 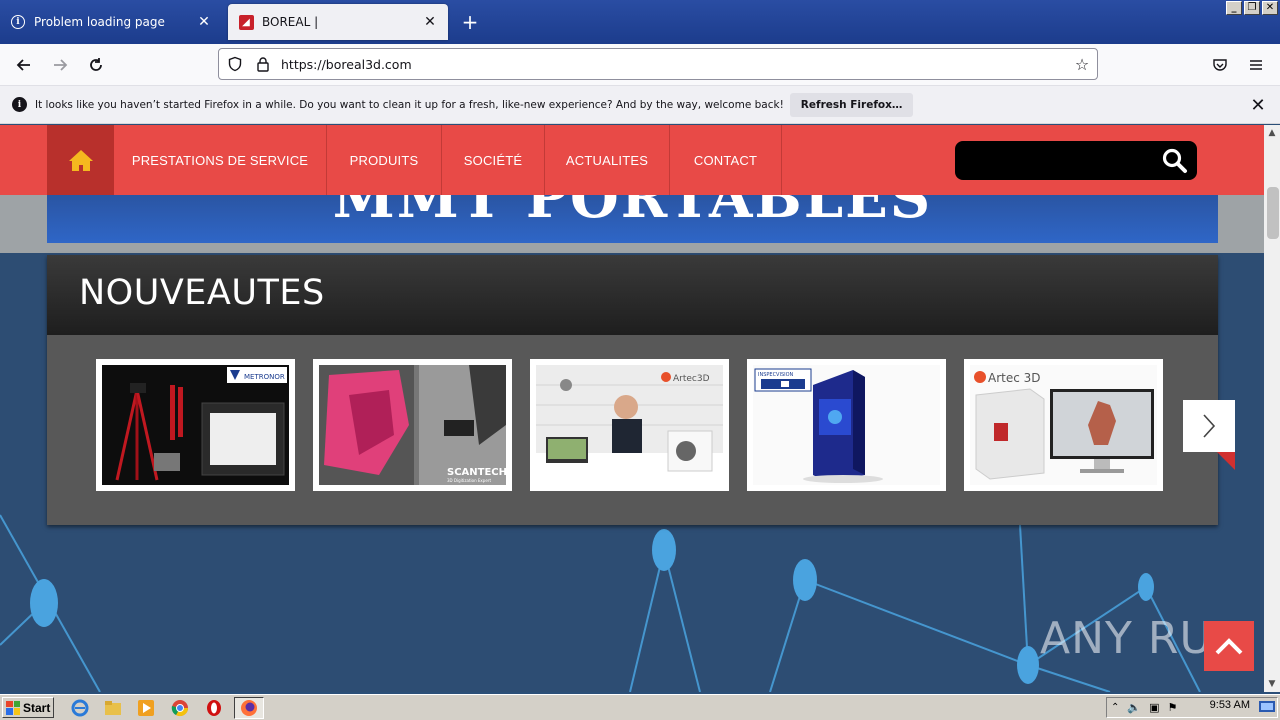 I want to click on firefox-taskbar-button, so click(x=249, y=708).